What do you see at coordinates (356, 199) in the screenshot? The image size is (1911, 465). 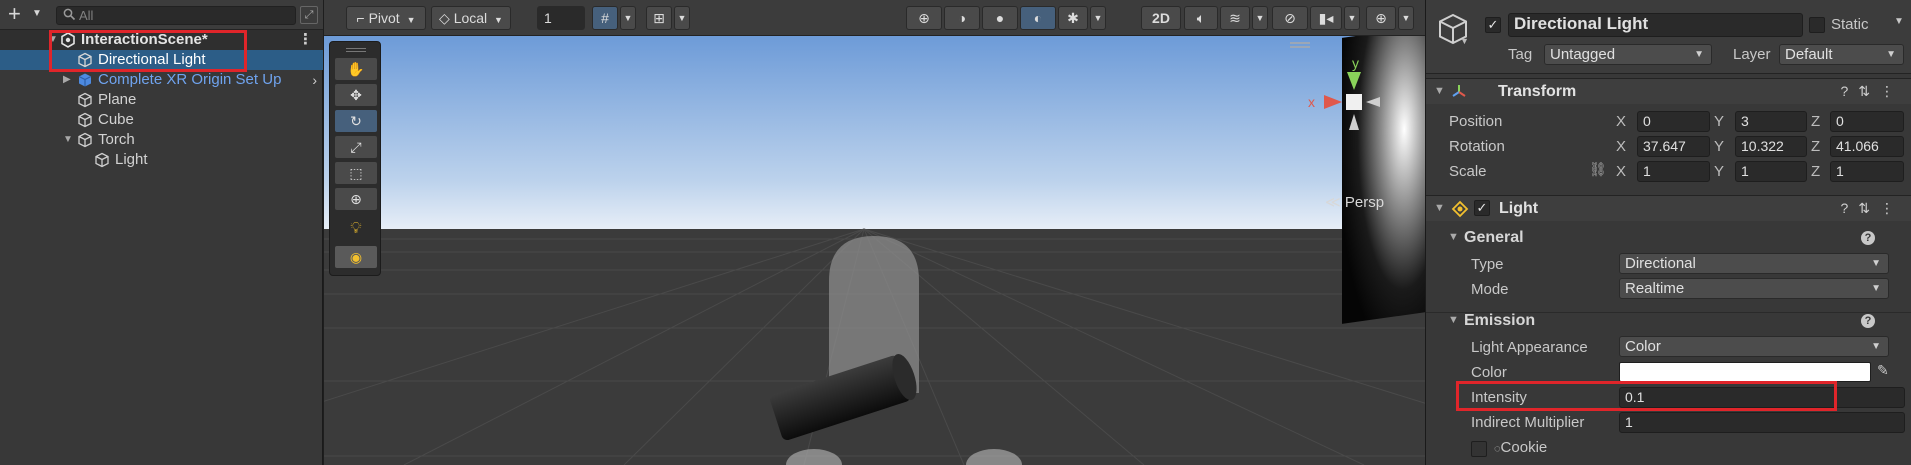 I see `transform-tool-icon: ⊕` at bounding box center [356, 199].